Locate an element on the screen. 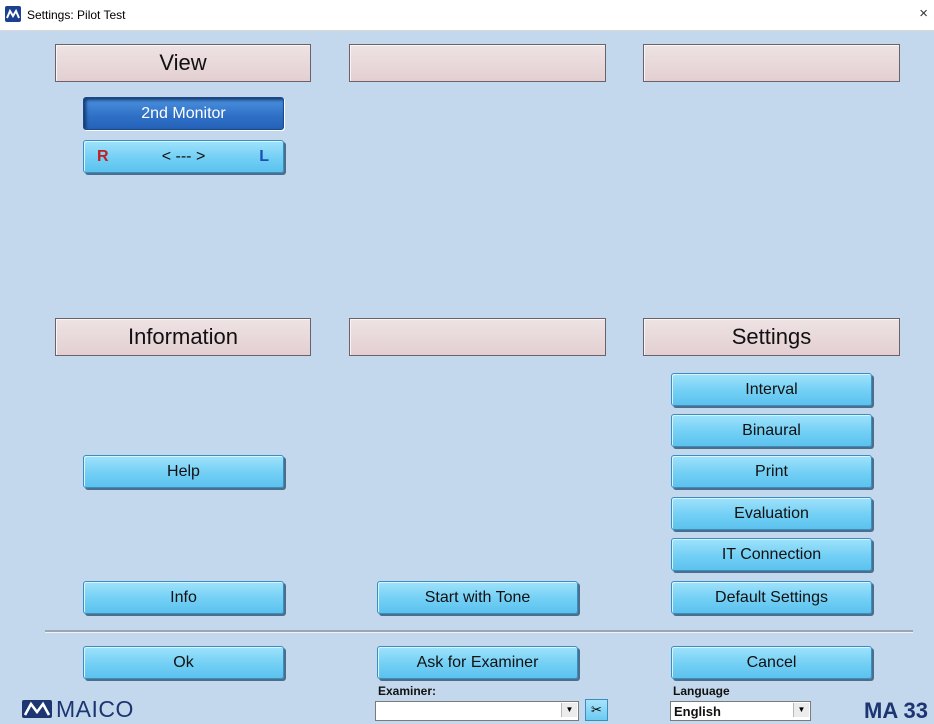 The height and width of the screenshot is (724, 934). scissors-icon: ✂ is located at coordinates (596, 710).